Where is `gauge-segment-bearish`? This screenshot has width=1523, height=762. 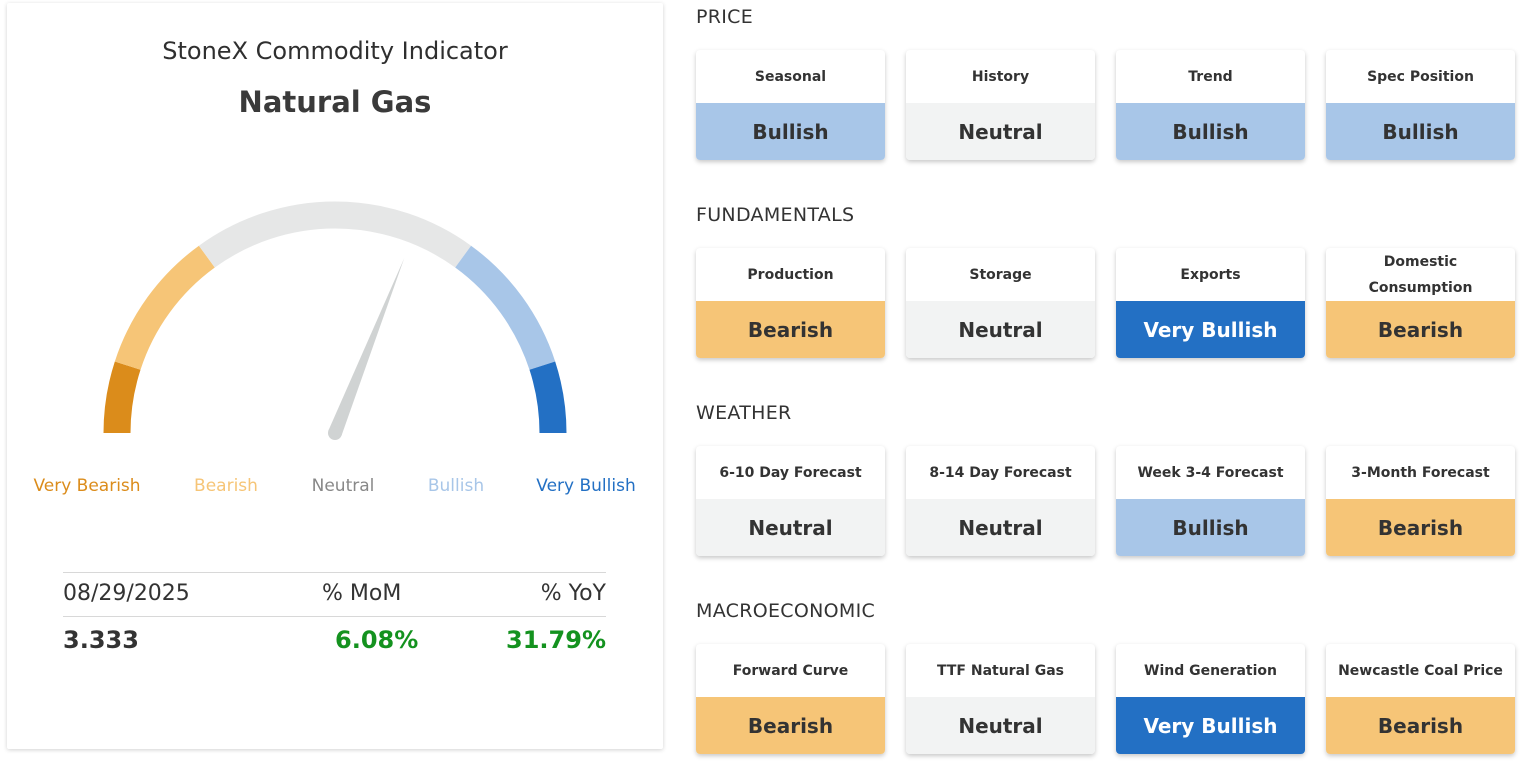 gauge-segment-bearish is located at coordinates (164, 308).